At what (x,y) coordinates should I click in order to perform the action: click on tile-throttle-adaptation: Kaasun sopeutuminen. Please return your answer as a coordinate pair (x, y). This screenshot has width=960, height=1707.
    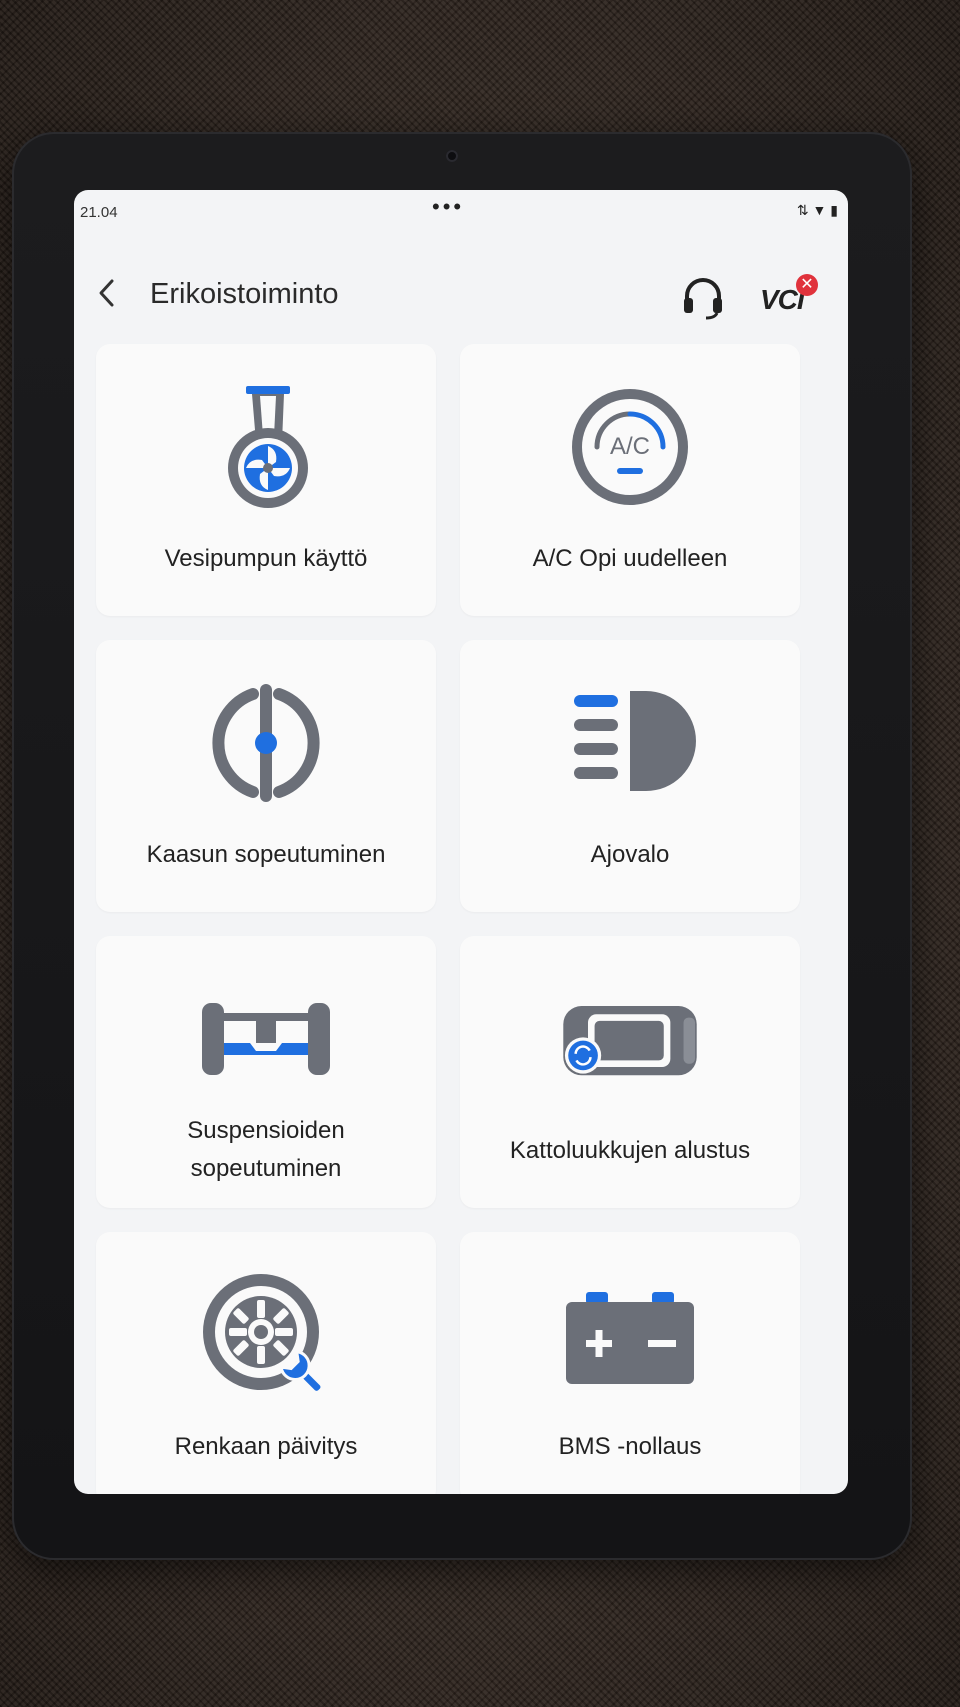
    Looking at the image, I should click on (266, 776).